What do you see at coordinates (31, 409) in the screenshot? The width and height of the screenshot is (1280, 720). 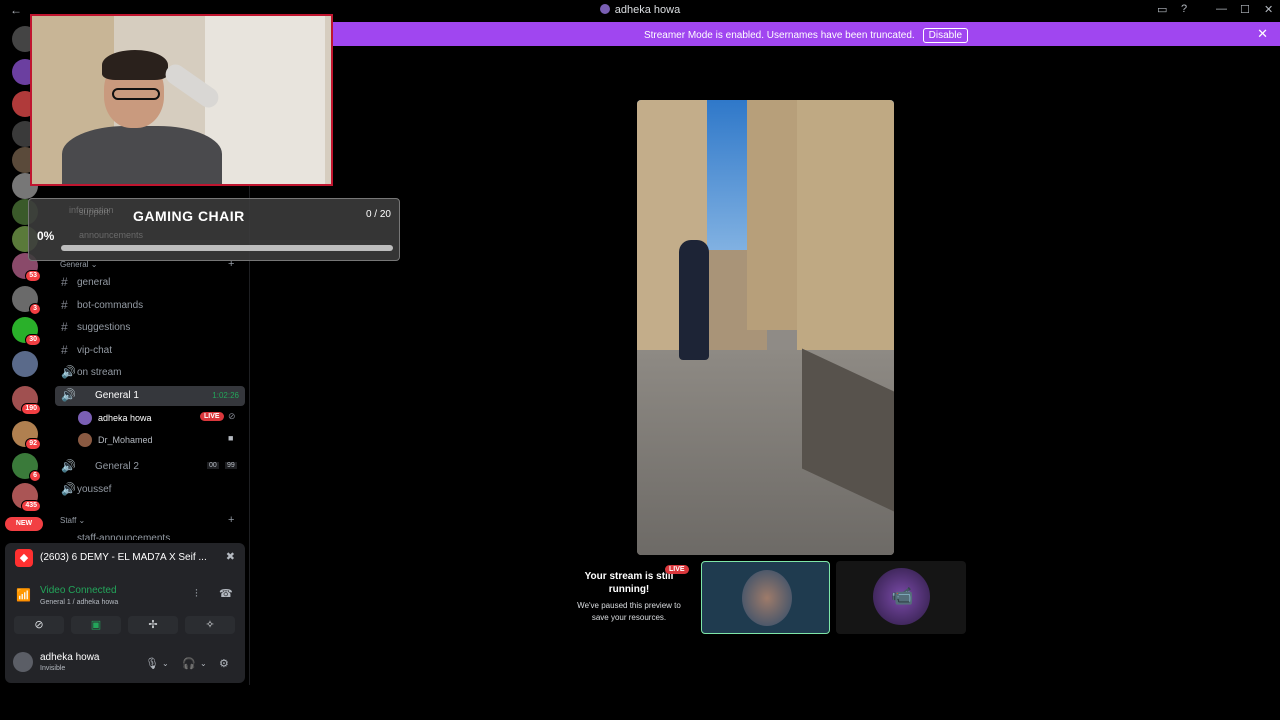 I see `mention-badge: 190` at bounding box center [31, 409].